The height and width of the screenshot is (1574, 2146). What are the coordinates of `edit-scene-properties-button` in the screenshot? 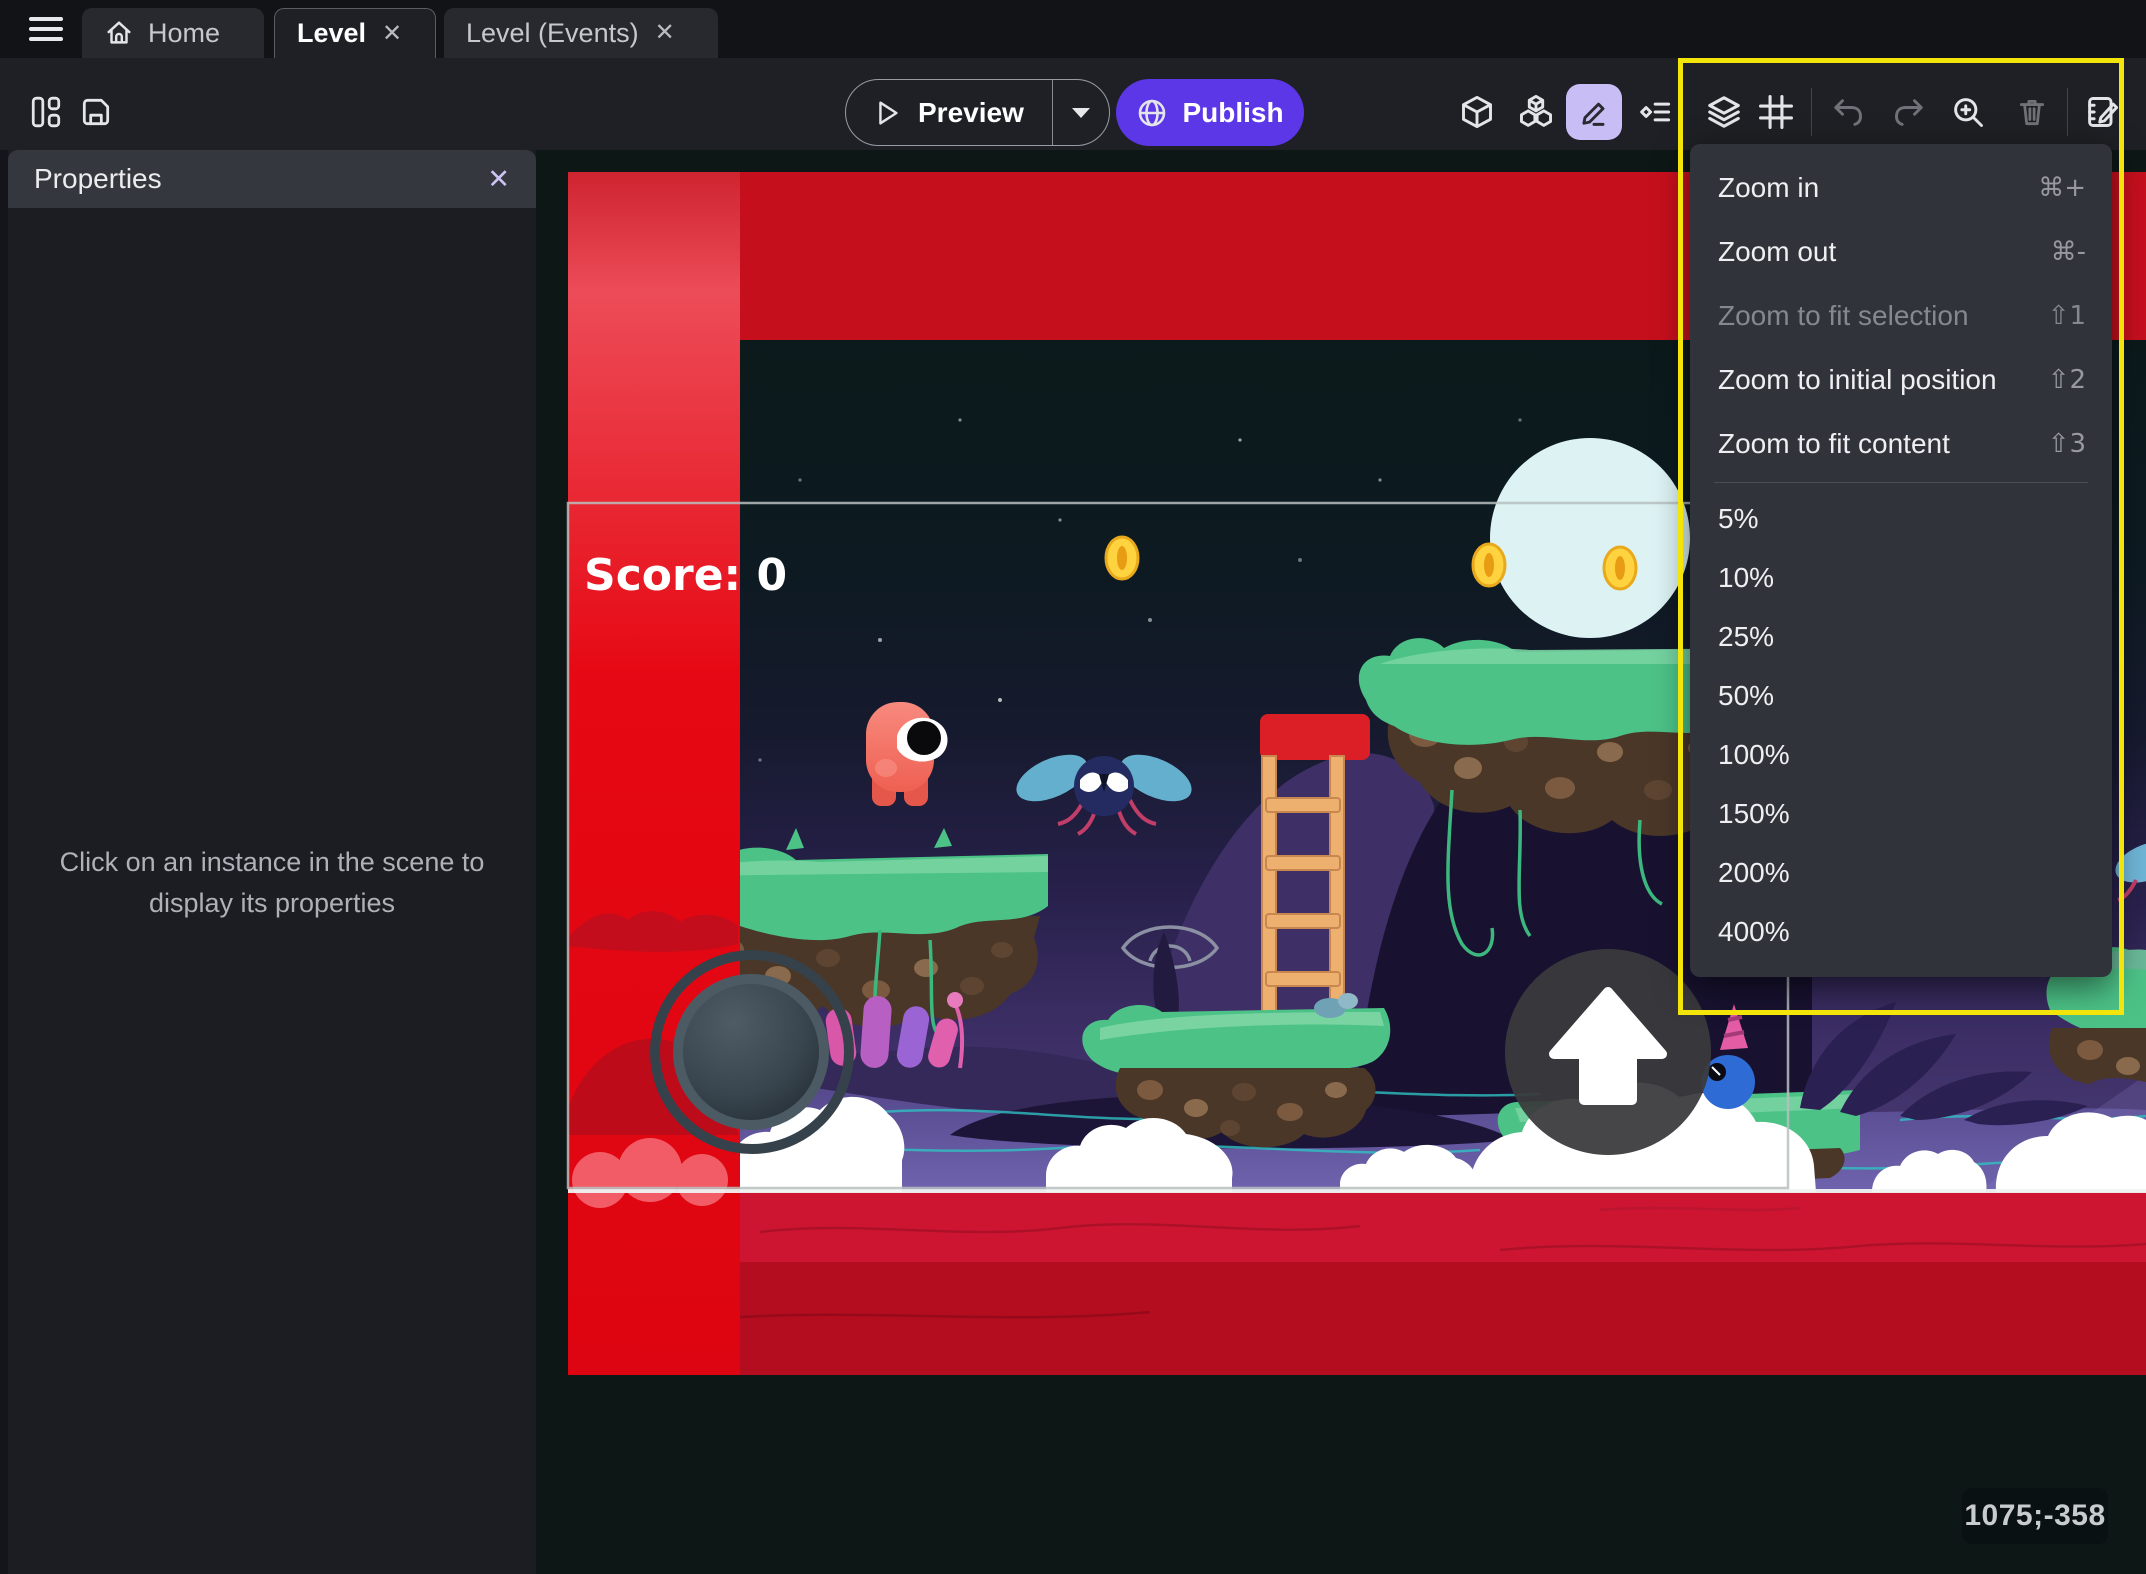 It's located at (2102, 112).